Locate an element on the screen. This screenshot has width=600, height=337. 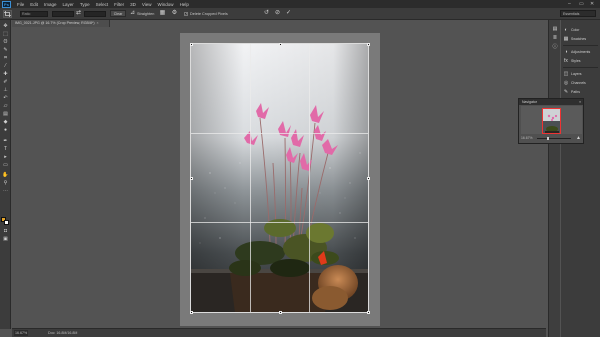
close-window-button: ✕ is located at coordinates (592, 4).